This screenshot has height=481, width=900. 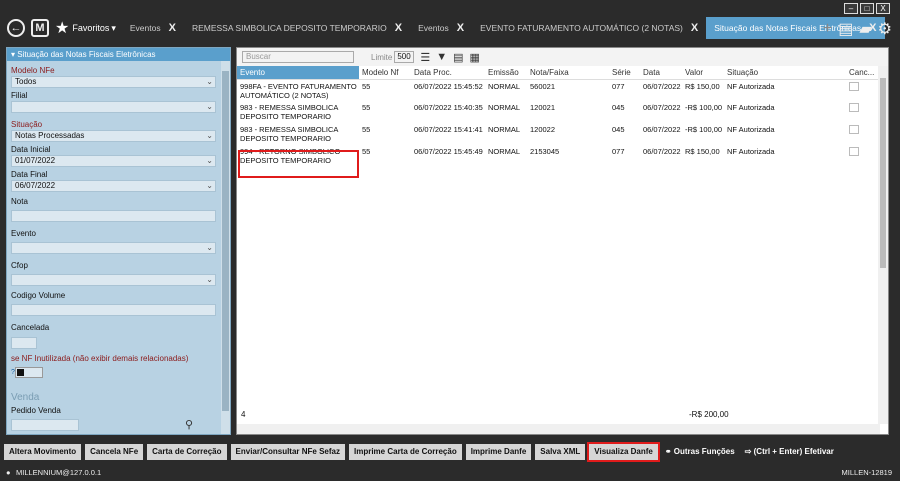 I want to click on visualiza-danfe-button: Visualiza Danfe, so click(x=623, y=452).